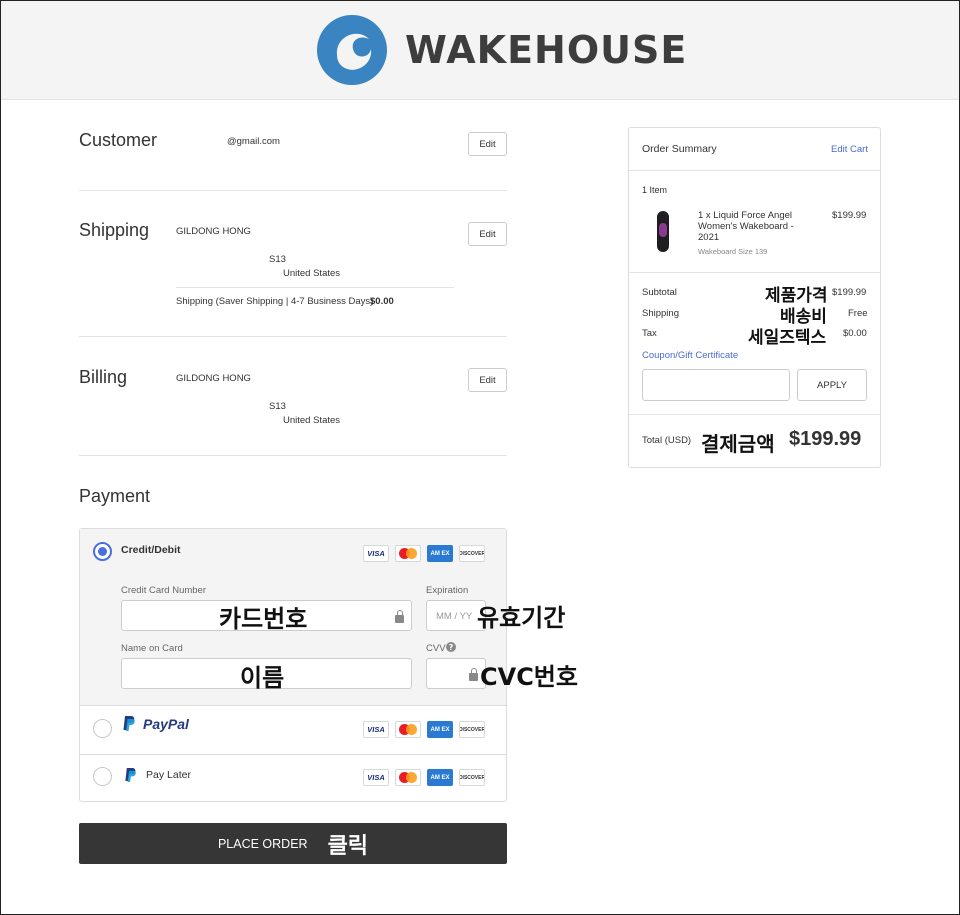  What do you see at coordinates (102, 728) in the screenshot?
I see `paypal-radio` at bounding box center [102, 728].